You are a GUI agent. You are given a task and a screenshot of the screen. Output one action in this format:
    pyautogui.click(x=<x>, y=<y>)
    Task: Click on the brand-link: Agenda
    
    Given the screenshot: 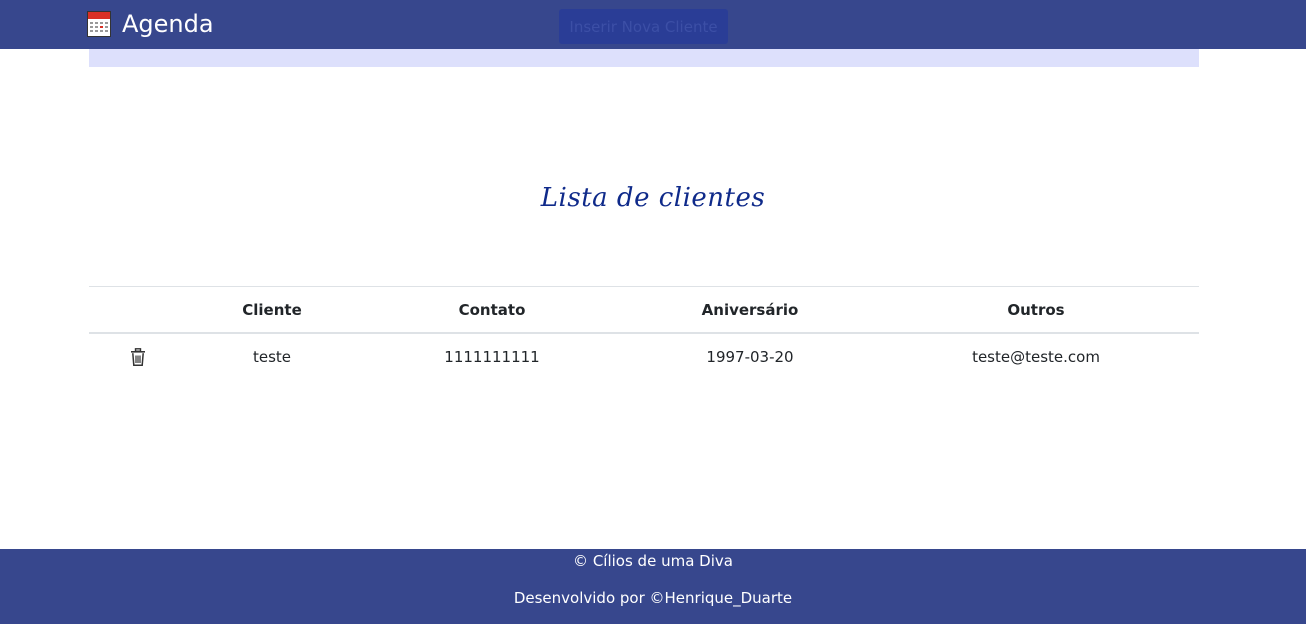 What is the action you would take?
    pyautogui.click(x=150, y=24)
    